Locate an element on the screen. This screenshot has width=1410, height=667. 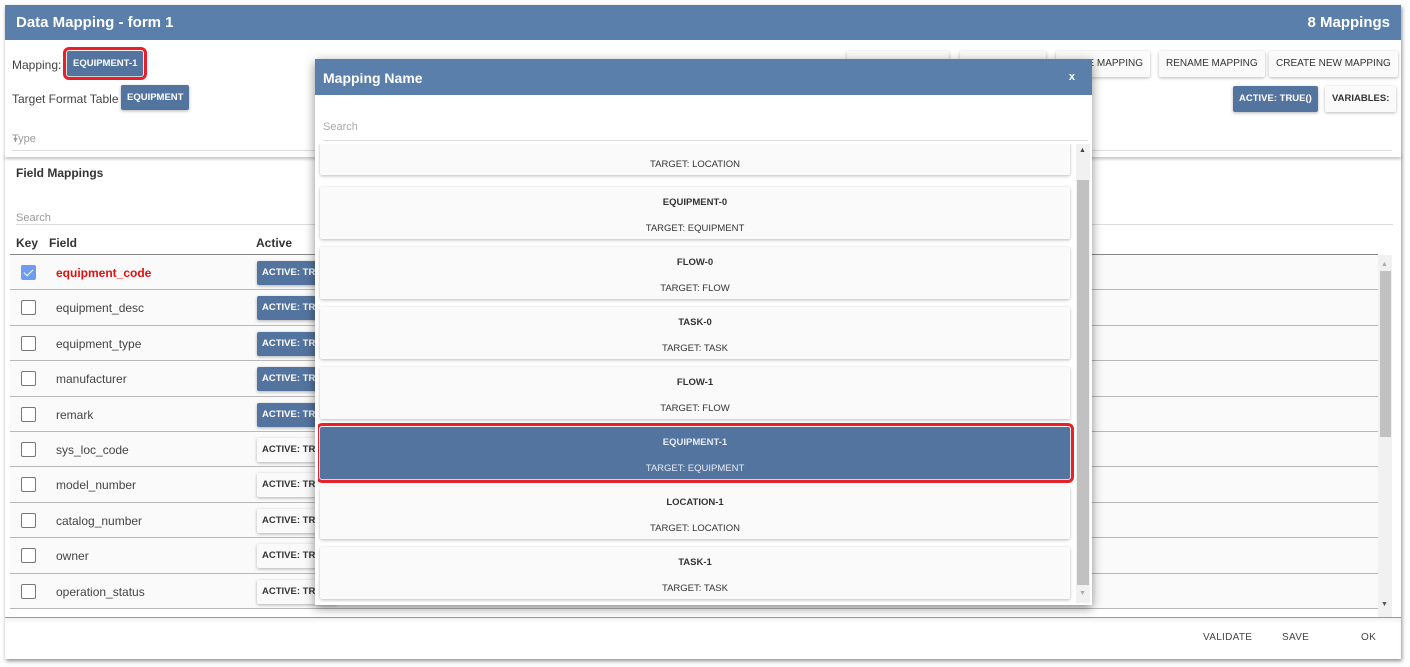
modal-header: Mapping Name x is located at coordinates (703, 77).